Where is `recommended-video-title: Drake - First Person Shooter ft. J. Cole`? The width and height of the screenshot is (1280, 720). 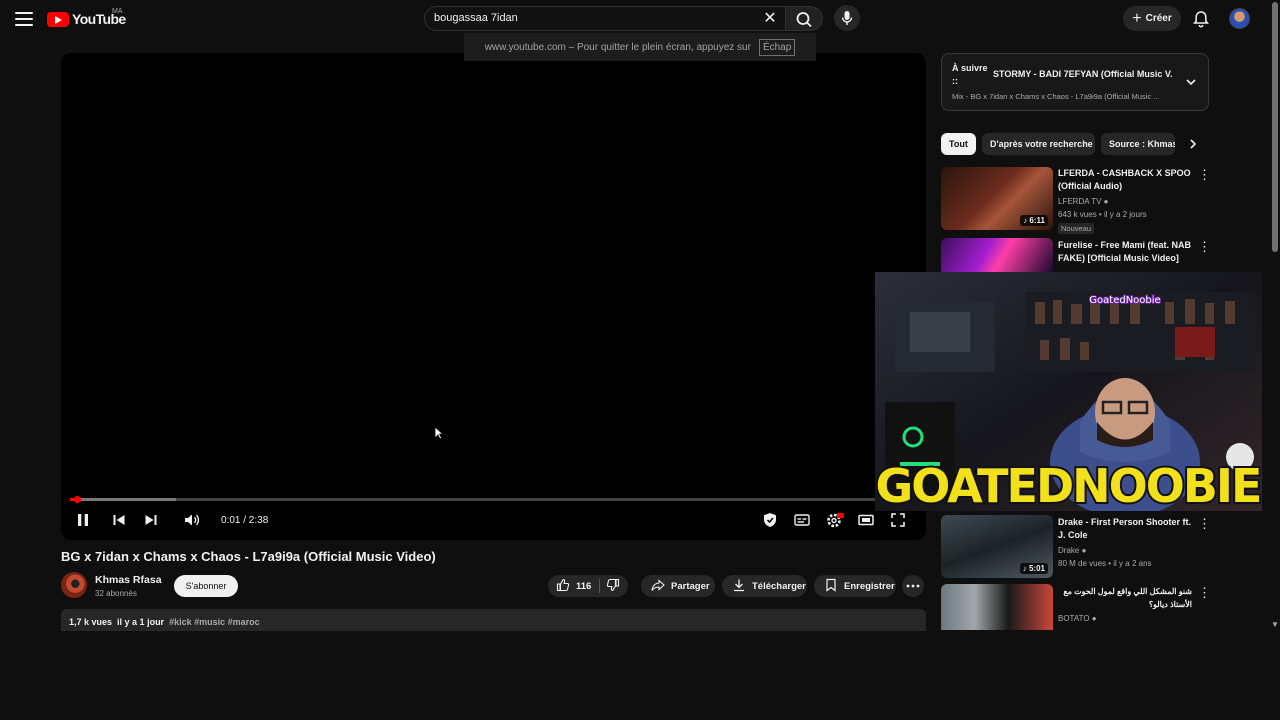
recommended-video-title: Drake - First Person Shooter ft. J. Cole is located at coordinates (1125, 529).